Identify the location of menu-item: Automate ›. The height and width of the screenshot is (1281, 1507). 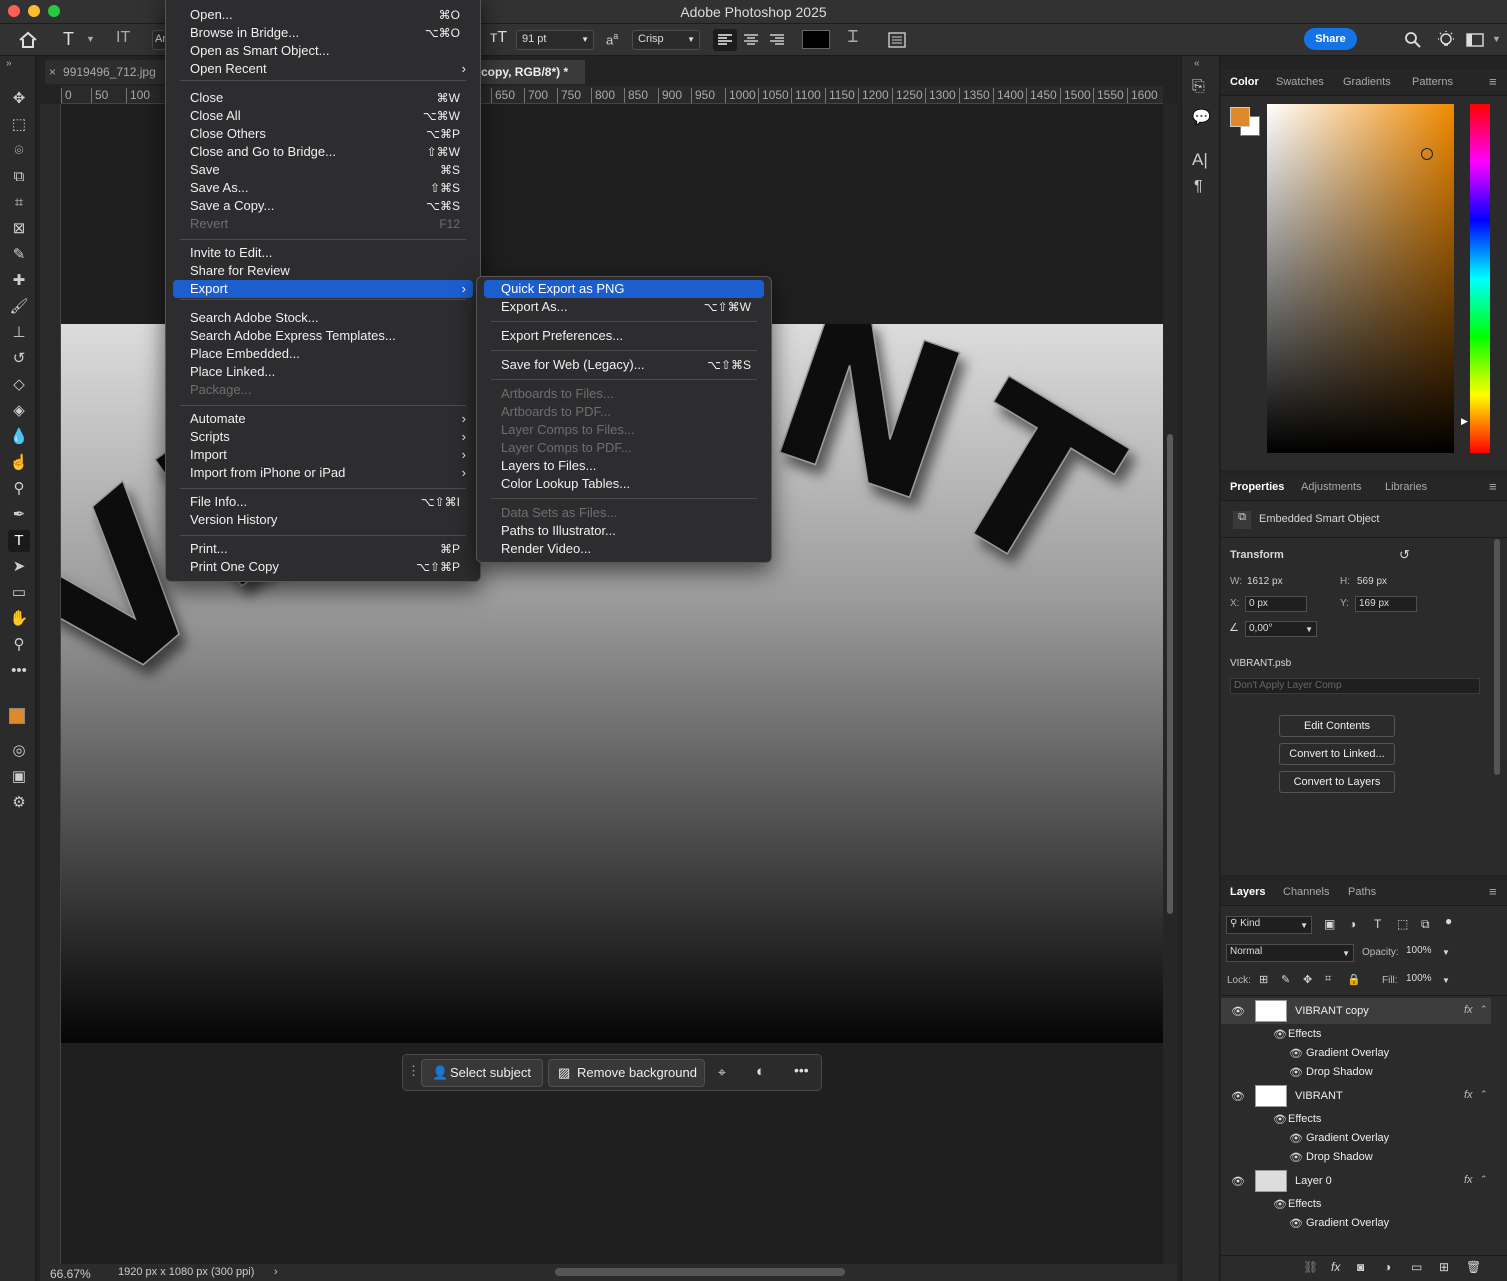
(323, 419).